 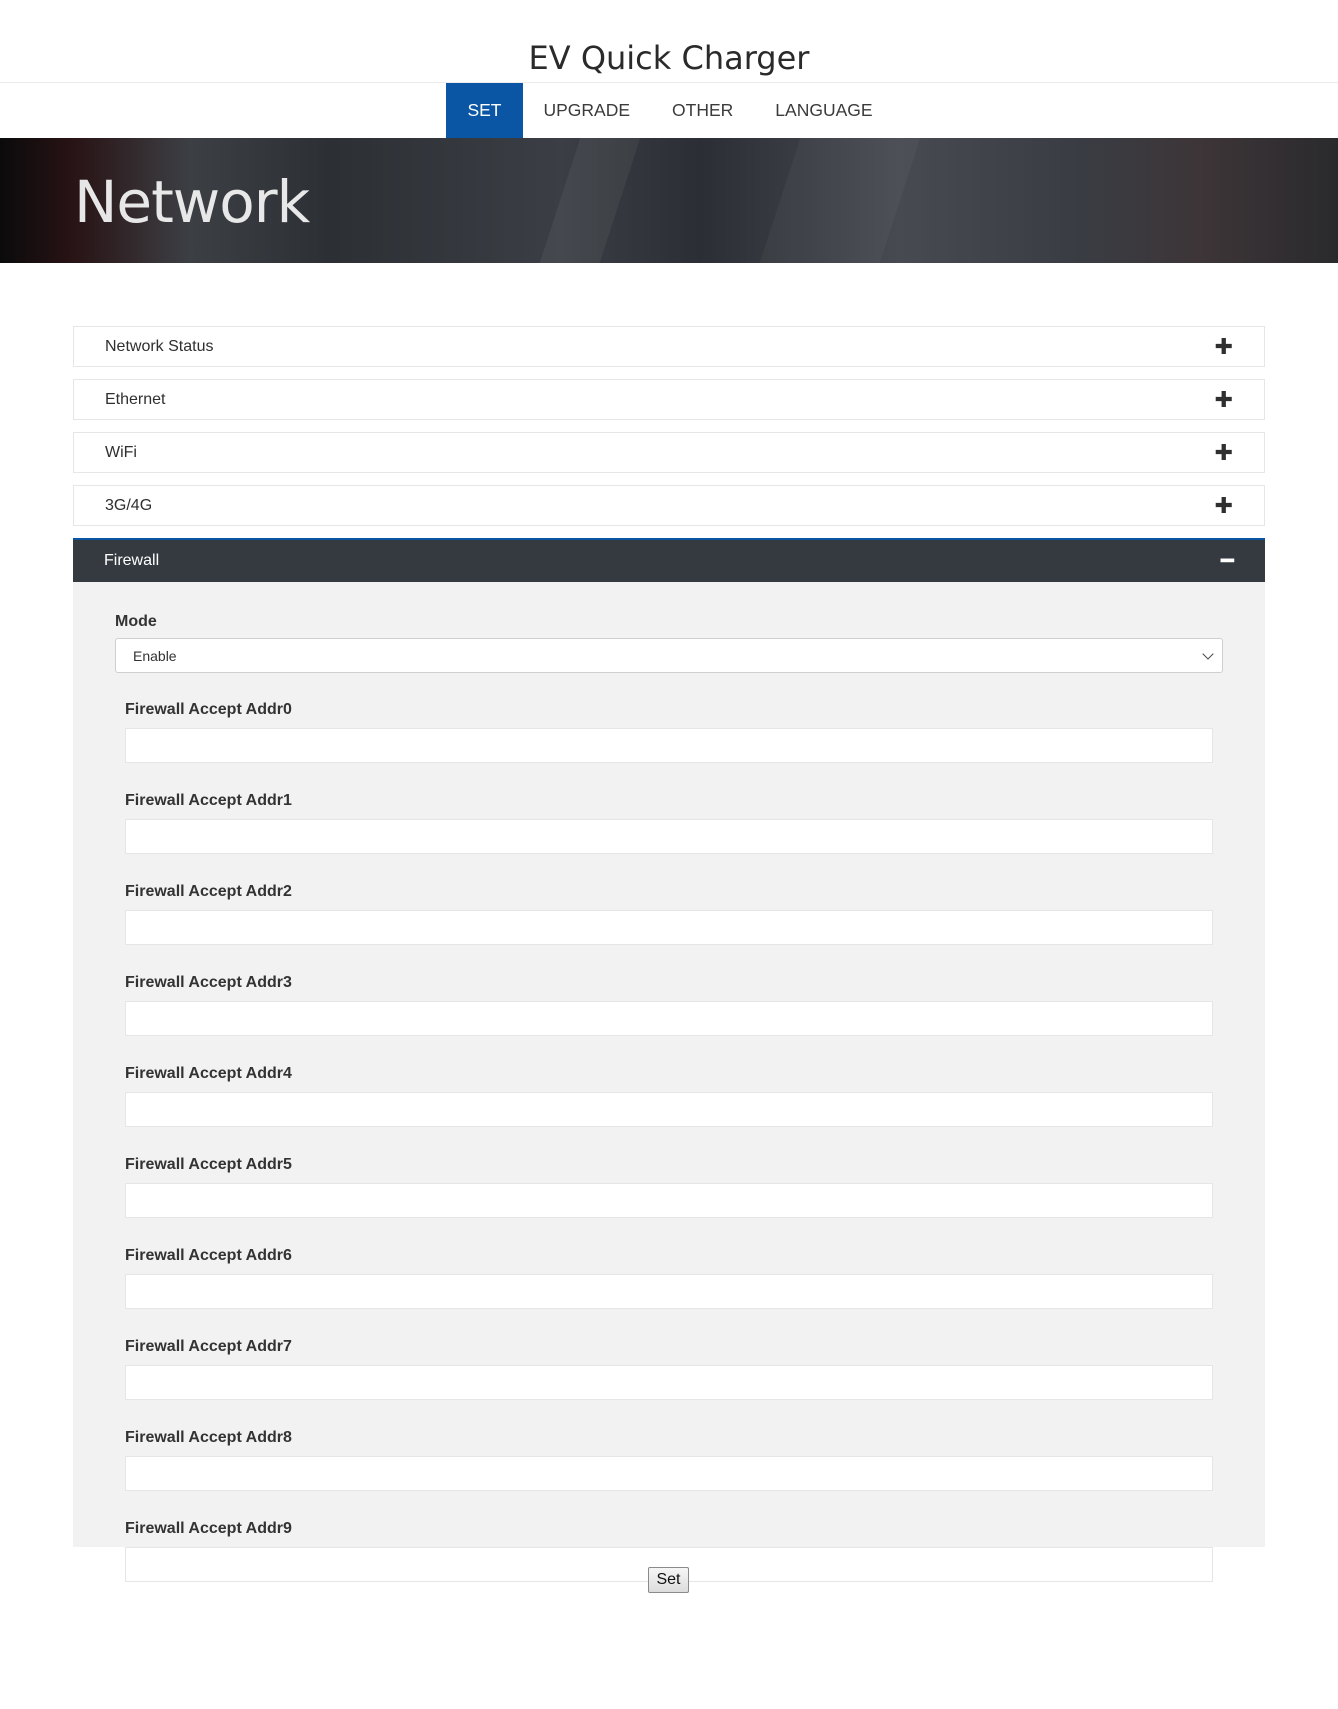 What do you see at coordinates (669, 1109) in the screenshot?
I see `firewall-addr4-input` at bounding box center [669, 1109].